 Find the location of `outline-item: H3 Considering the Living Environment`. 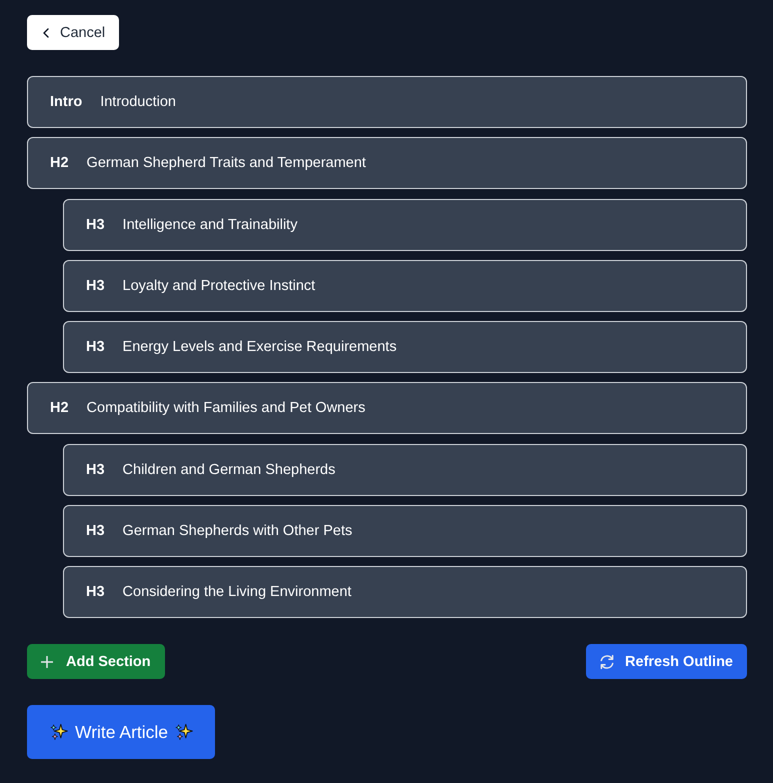

outline-item: H3 Considering the Living Environment is located at coordinates (405, 592).